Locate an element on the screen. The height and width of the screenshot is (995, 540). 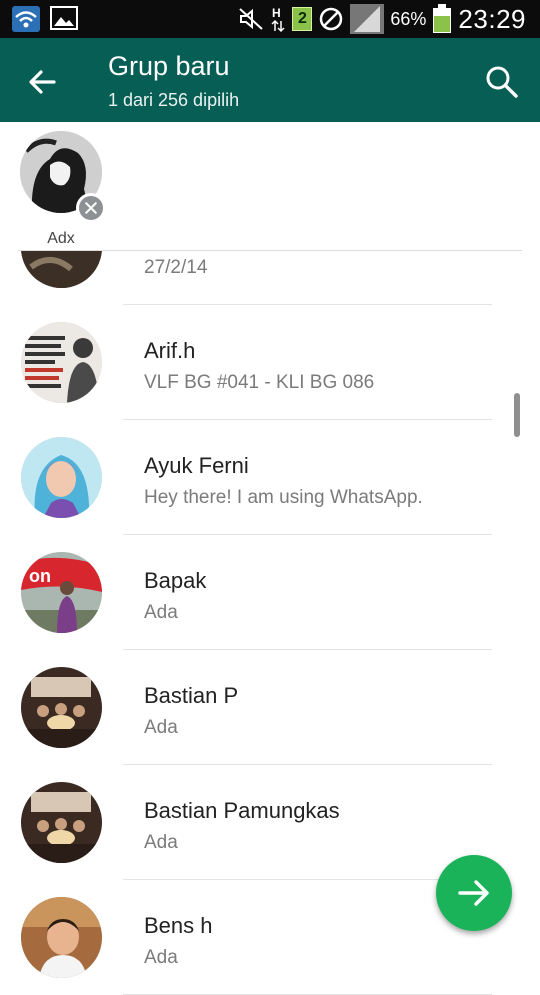
contact-status: 27/2/14 is located at coordinates (176, 267).